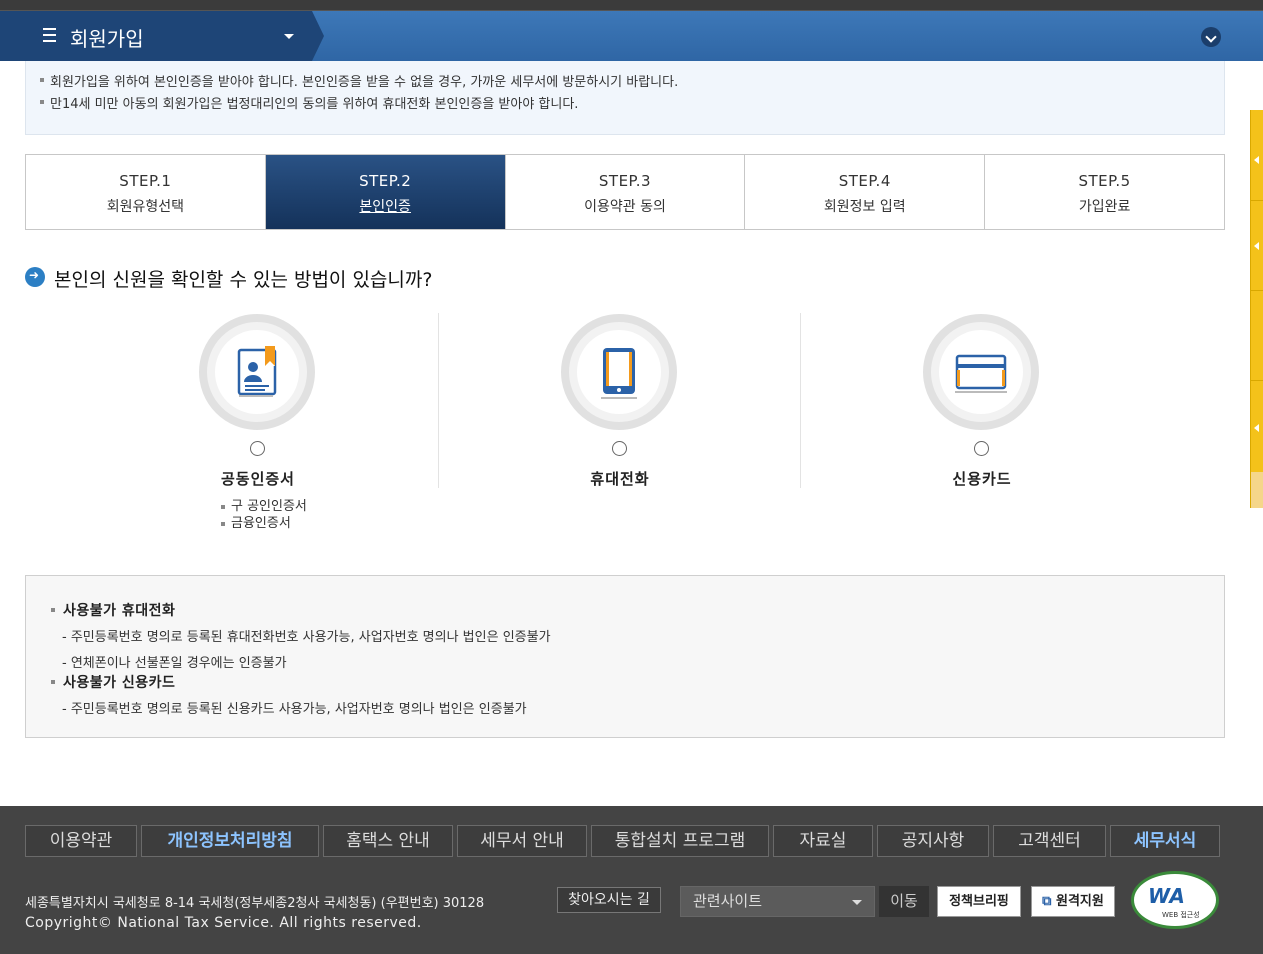  What do you see at coordinates (35, 277) in the screenshot?
I see `arrow-circle-icon` at bounding box center [35, 277].